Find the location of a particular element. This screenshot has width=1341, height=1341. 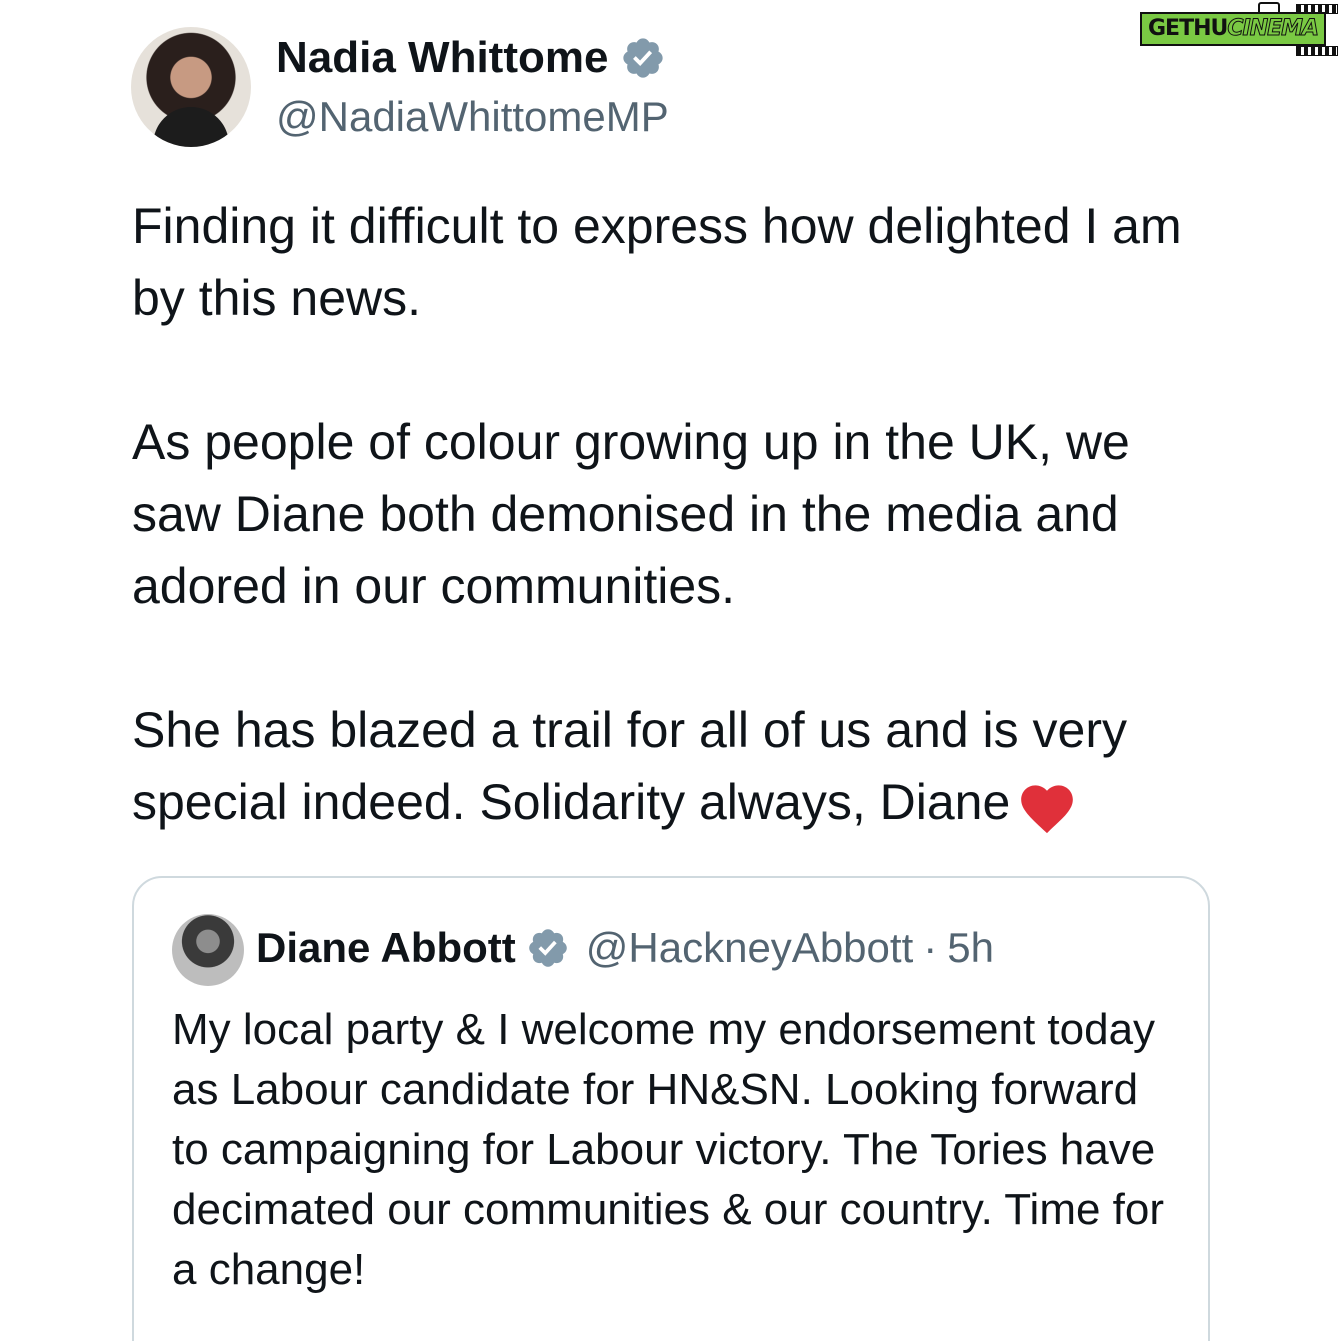

author-handle: @NadiaWhittomeMP is located at coordinates (472, 117).